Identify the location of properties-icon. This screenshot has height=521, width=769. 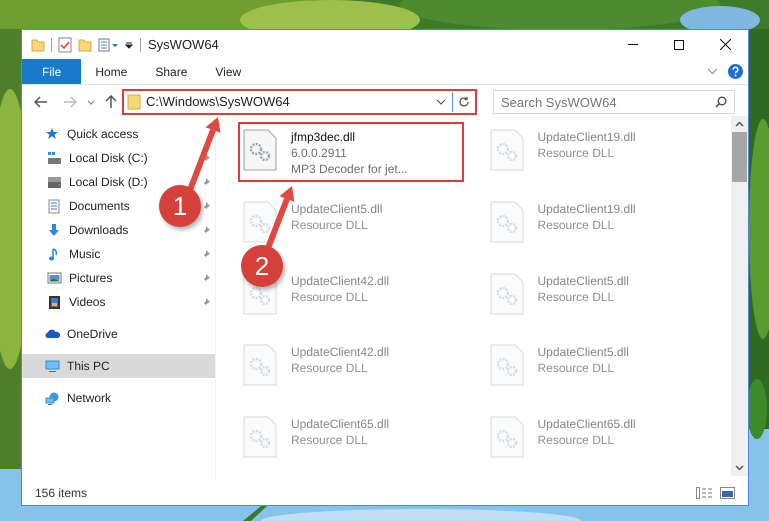
(108, 45).